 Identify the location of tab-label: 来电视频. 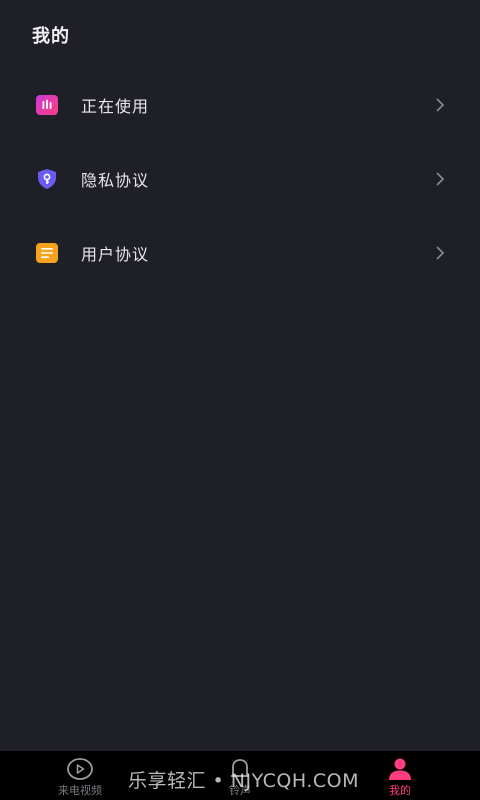
(80, 790).